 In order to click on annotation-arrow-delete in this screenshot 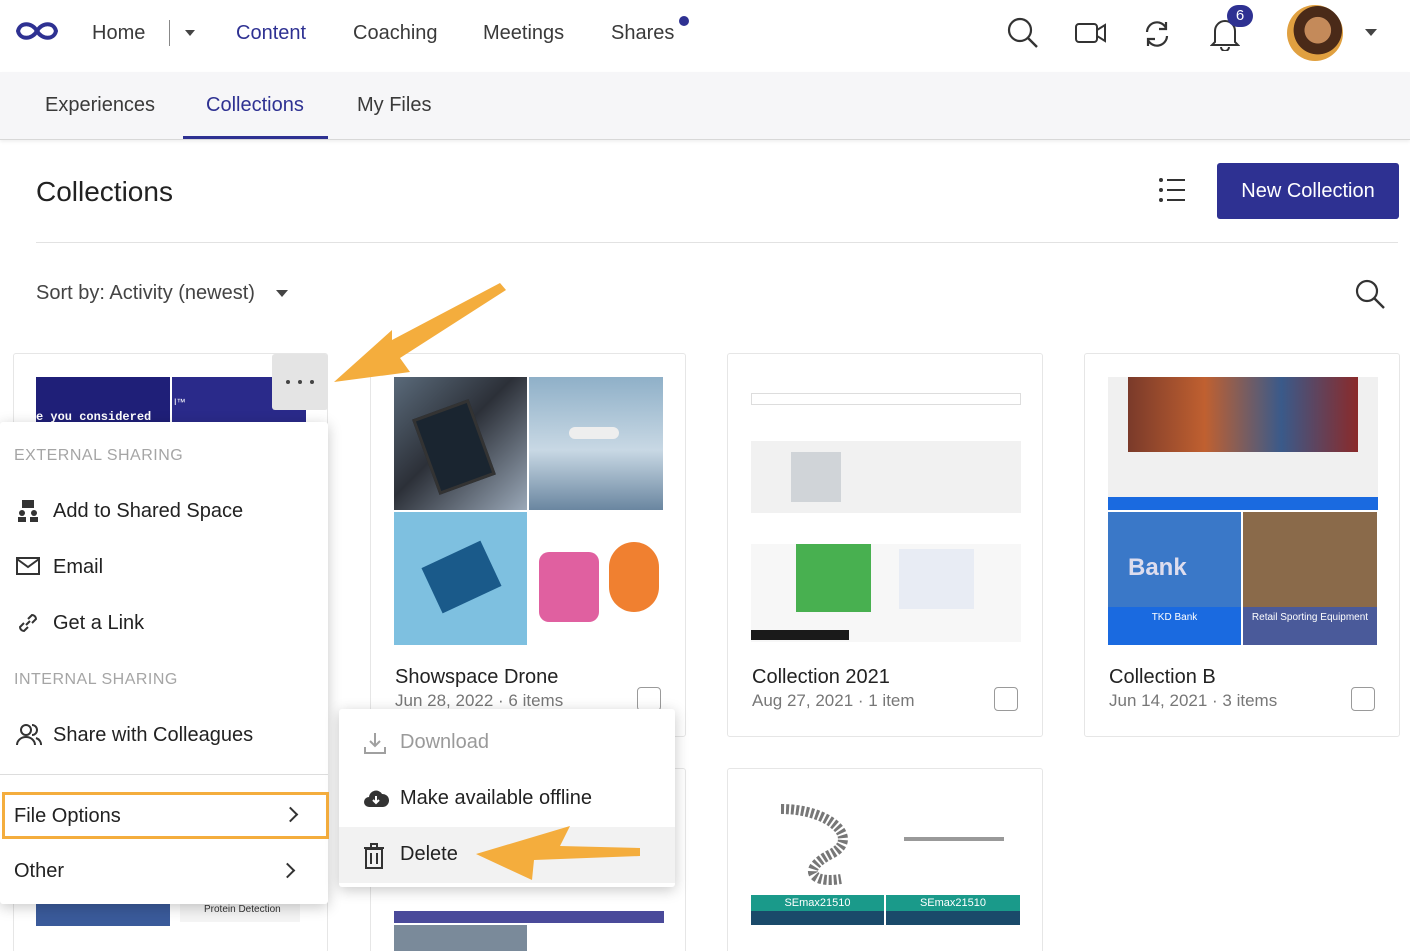, I will do `click(558, 853)`.